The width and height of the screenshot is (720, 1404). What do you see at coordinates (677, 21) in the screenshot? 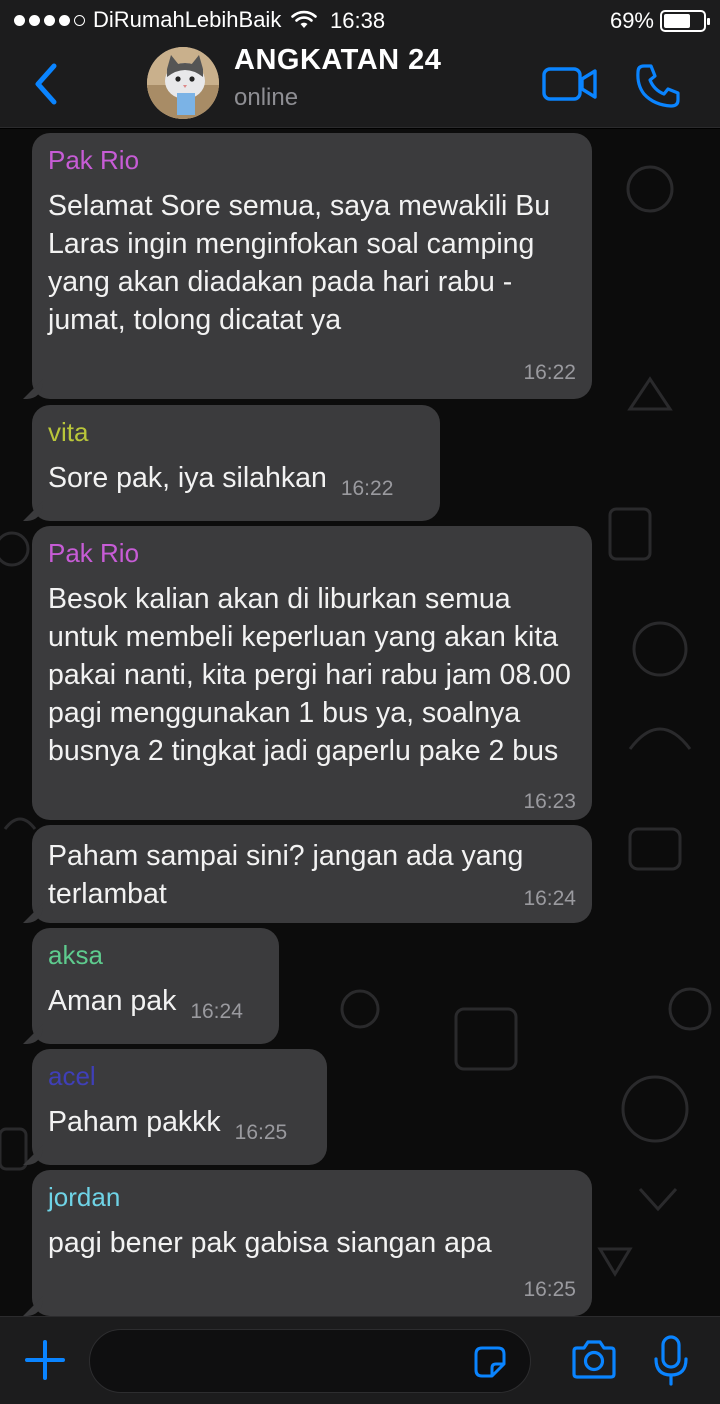
I see `battery-fill` at bounding box center [677, 21].